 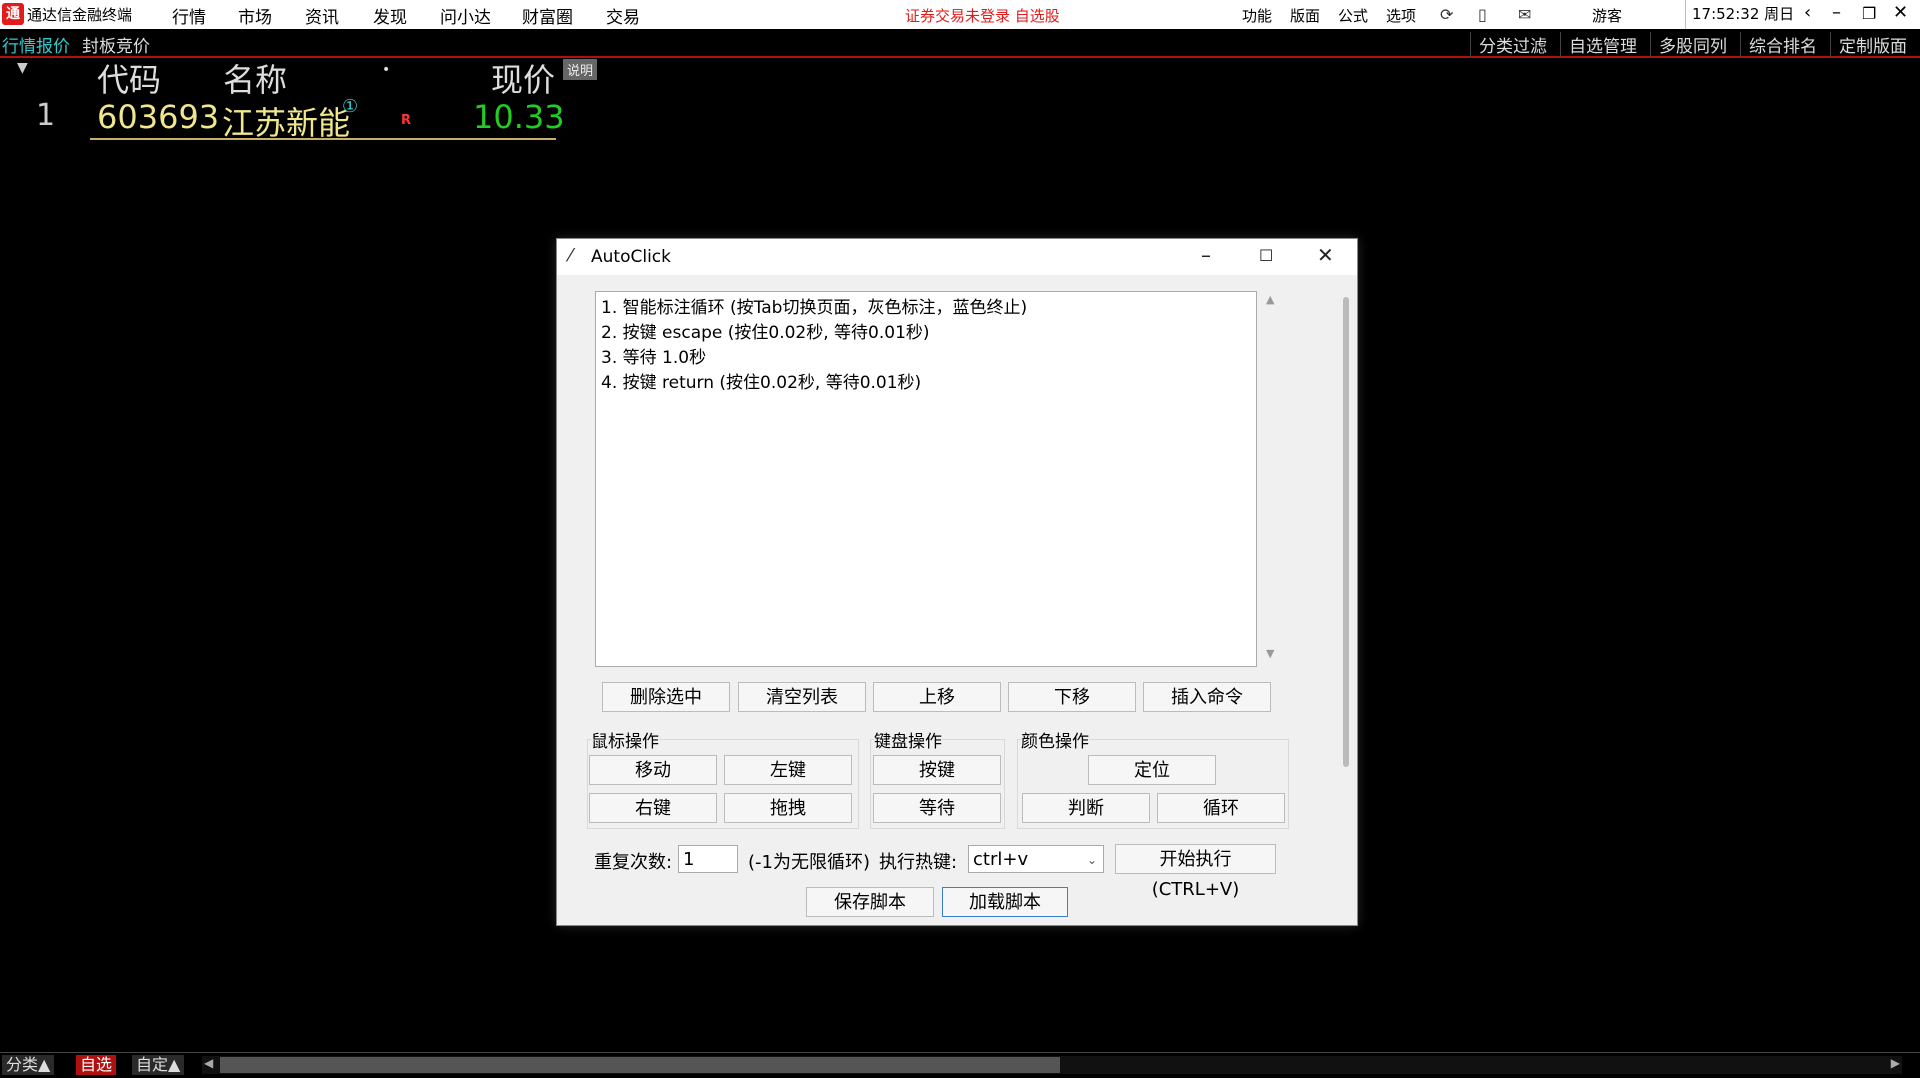 What do you see at coordinates (465, 15) in the screenshot?
I see `menu-wenxiaoda: 问小达` at bounding box center [465, 15].